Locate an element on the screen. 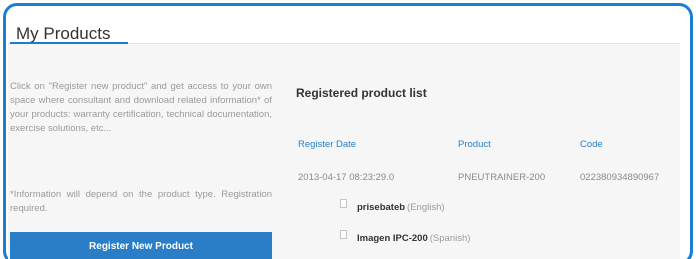  document-language: (Spanish) is located at coordinates (450, 238).